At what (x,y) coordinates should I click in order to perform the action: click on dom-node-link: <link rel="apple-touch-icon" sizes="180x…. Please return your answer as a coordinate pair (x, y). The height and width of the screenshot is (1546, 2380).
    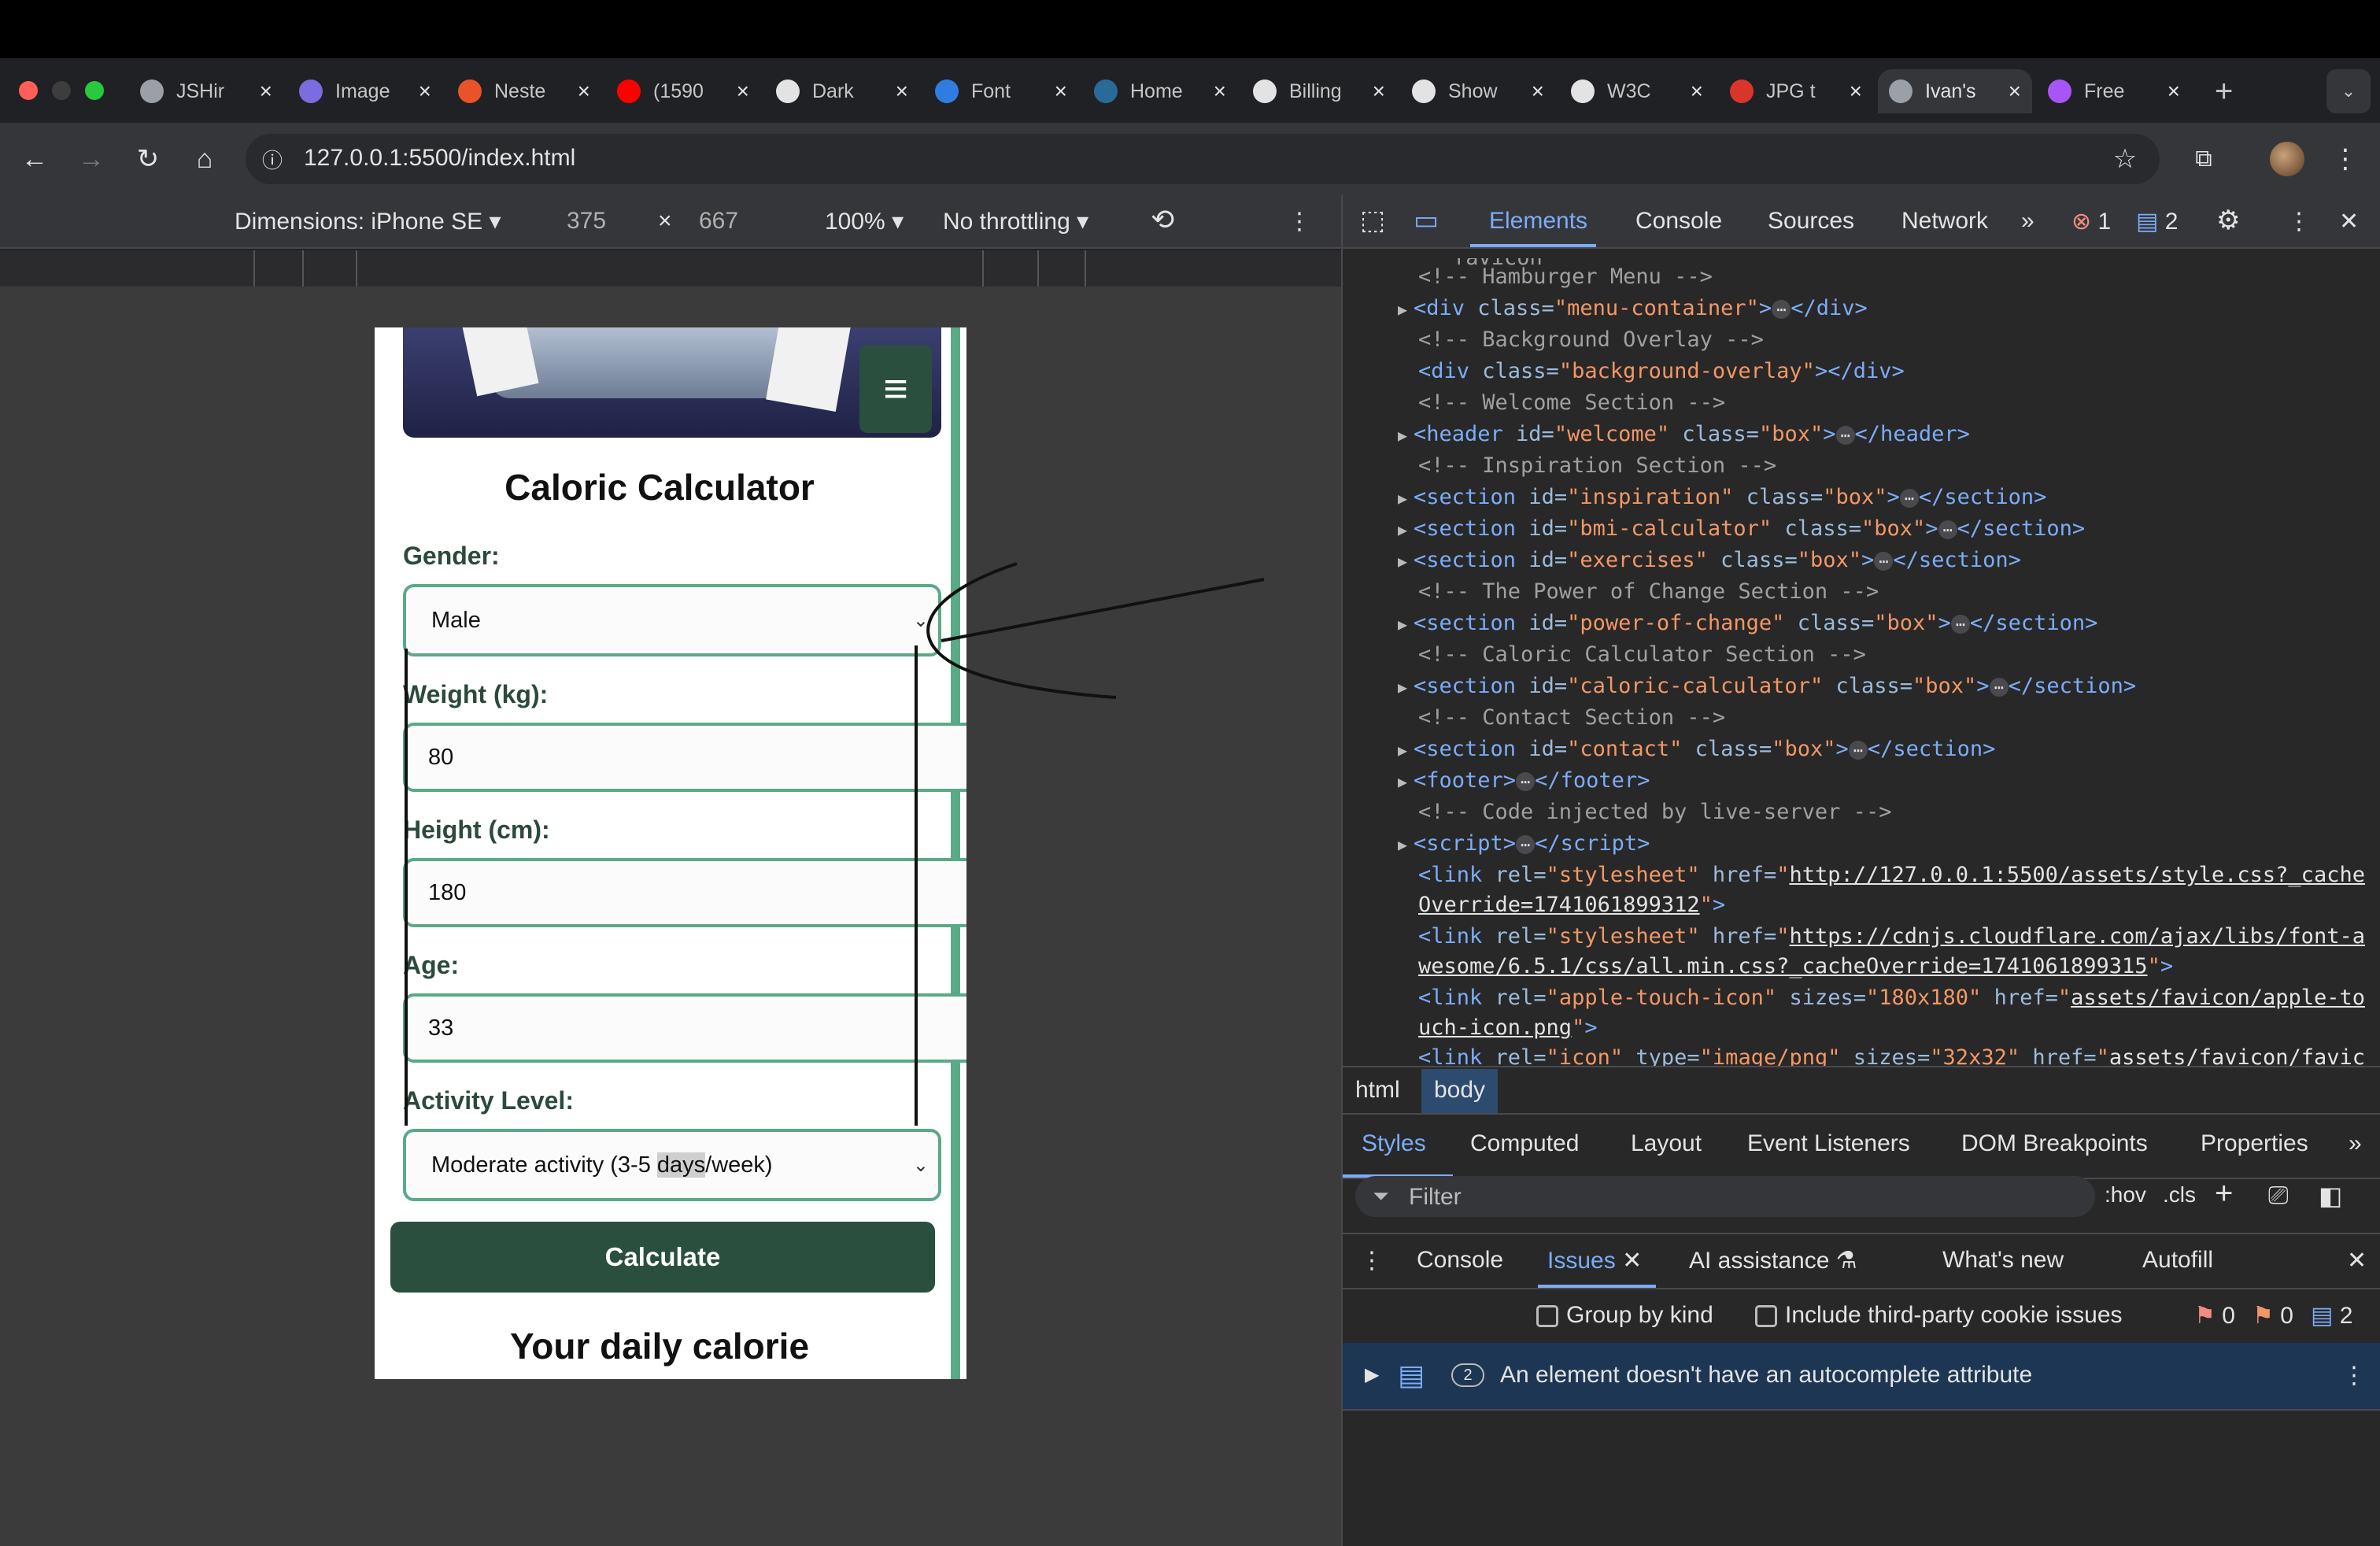
    Looking at the image, I should click on (1899, 998).